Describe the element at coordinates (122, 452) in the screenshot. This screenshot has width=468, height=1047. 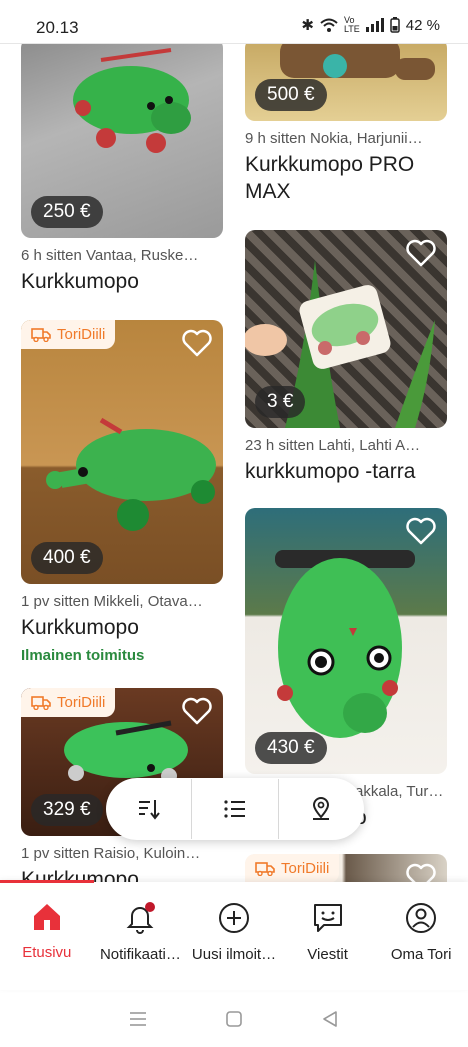
I see `listing-image: ToriDiili 400 €` at that location.